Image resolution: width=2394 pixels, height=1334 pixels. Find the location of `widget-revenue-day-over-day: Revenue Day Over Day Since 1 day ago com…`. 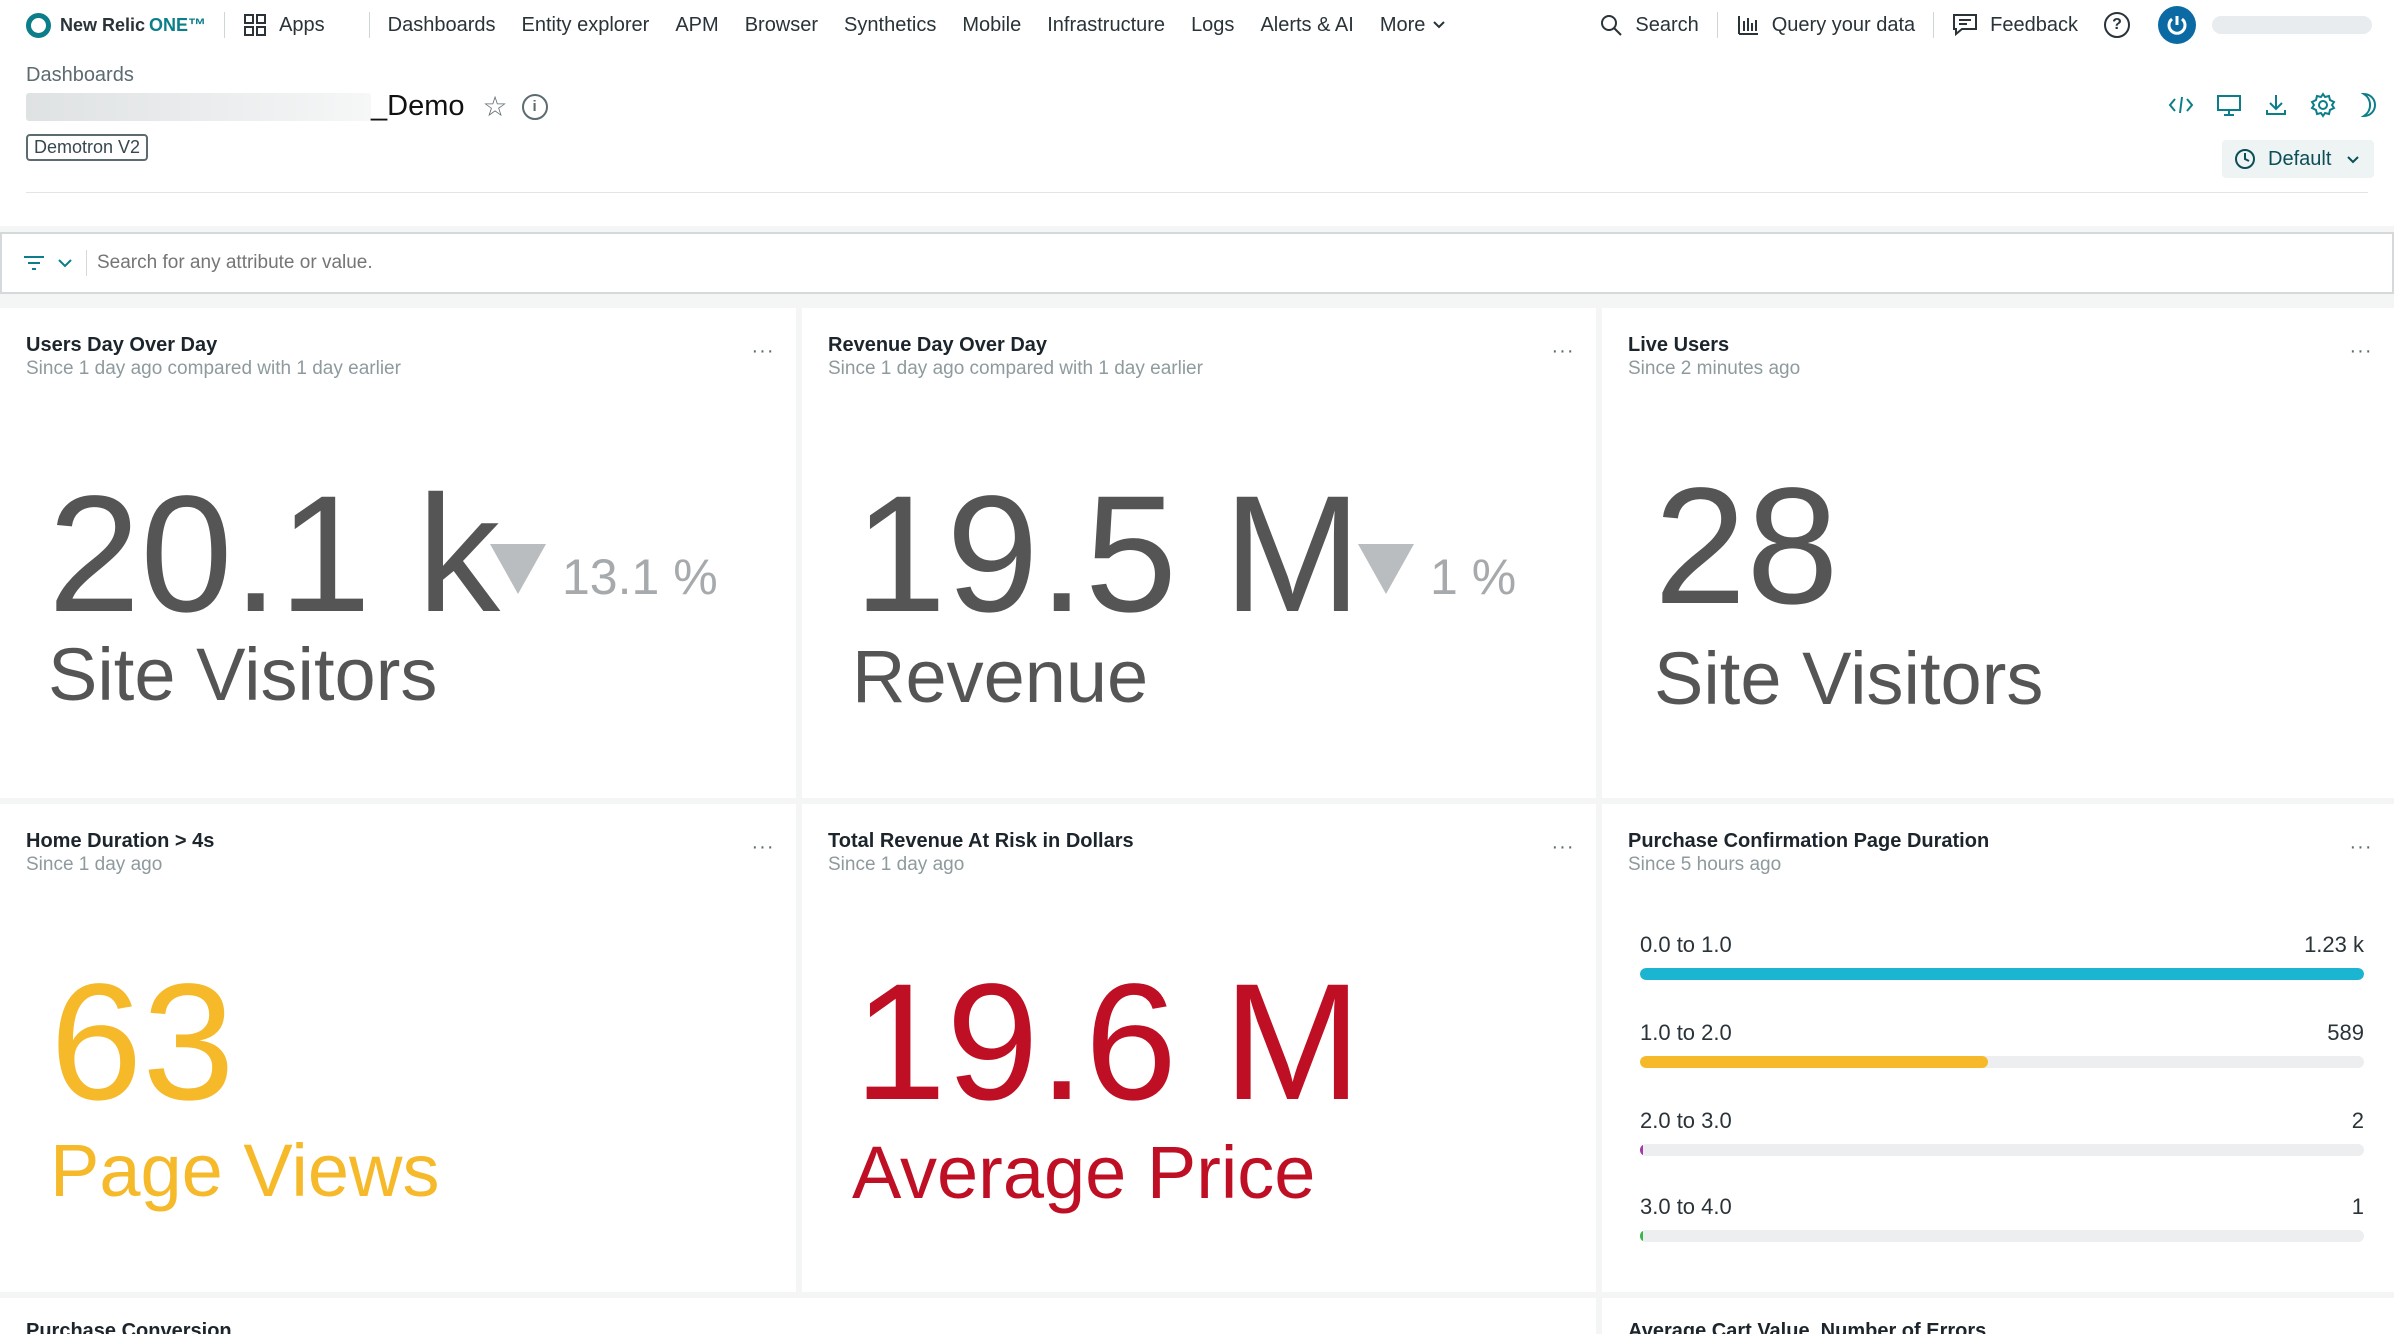

widget-revenue-day-over-day: Revenue Day Over Day Since 1 day ago com… is located at coordinates (1199, 553).